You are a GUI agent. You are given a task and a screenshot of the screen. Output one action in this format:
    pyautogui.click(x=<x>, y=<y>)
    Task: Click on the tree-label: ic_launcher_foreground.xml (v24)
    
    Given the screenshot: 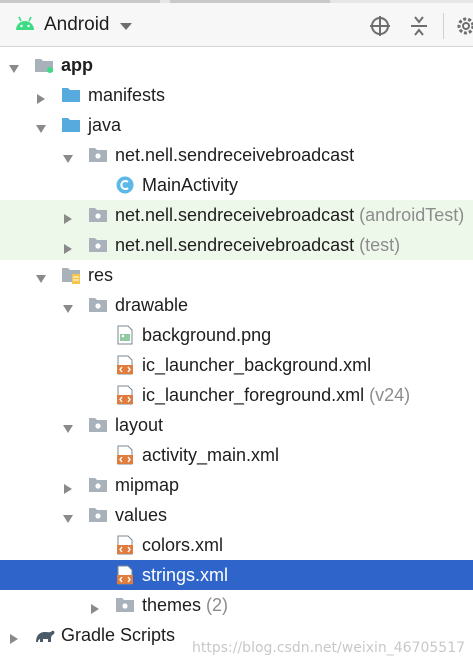 What is the action you would take?
    pyautogui.click(x=276, y=395)
    